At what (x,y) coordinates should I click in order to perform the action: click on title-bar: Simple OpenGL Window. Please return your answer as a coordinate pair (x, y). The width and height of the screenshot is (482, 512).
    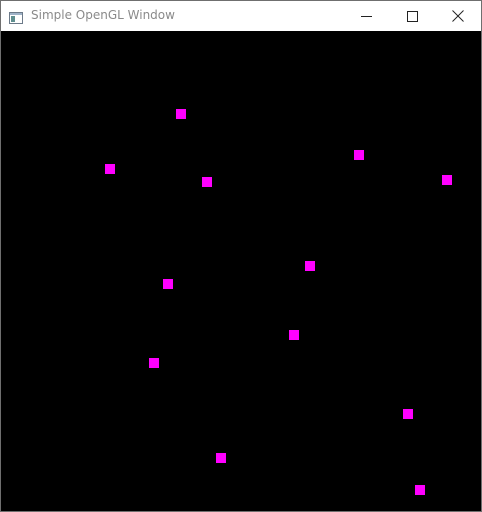
    Looking at the image, I should click on (241, 16).